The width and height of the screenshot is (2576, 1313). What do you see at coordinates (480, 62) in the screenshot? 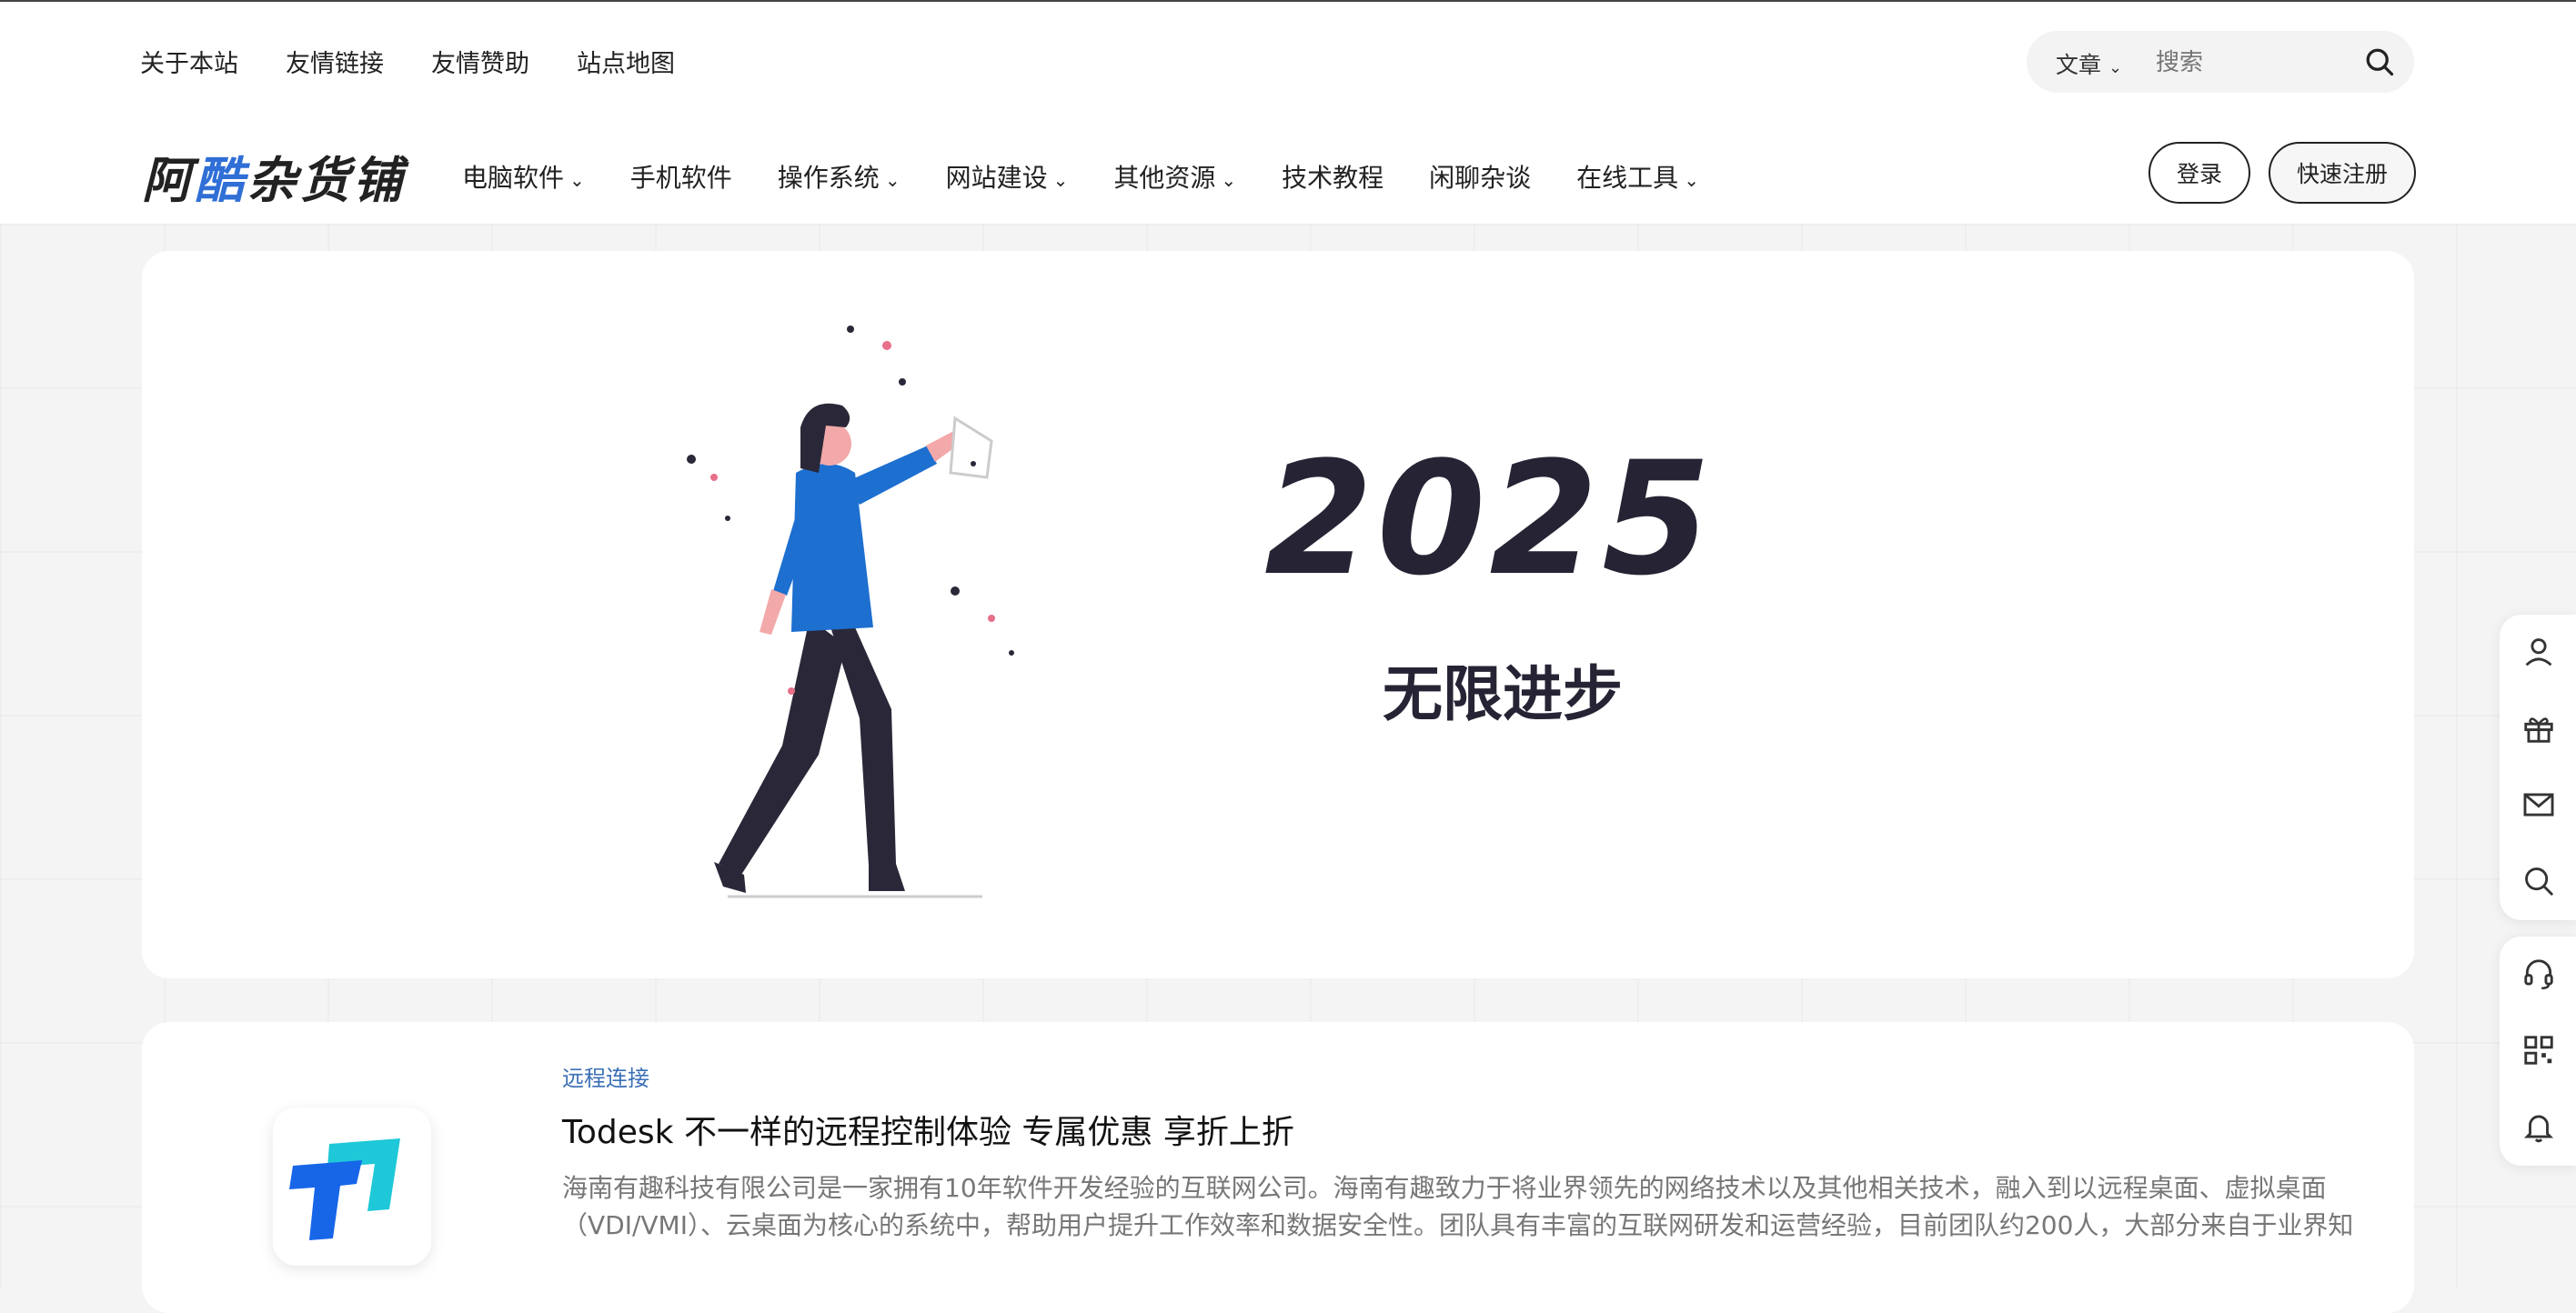
I see `top-link-sponsor: 友情赞助` at bounding box center [480, 62].